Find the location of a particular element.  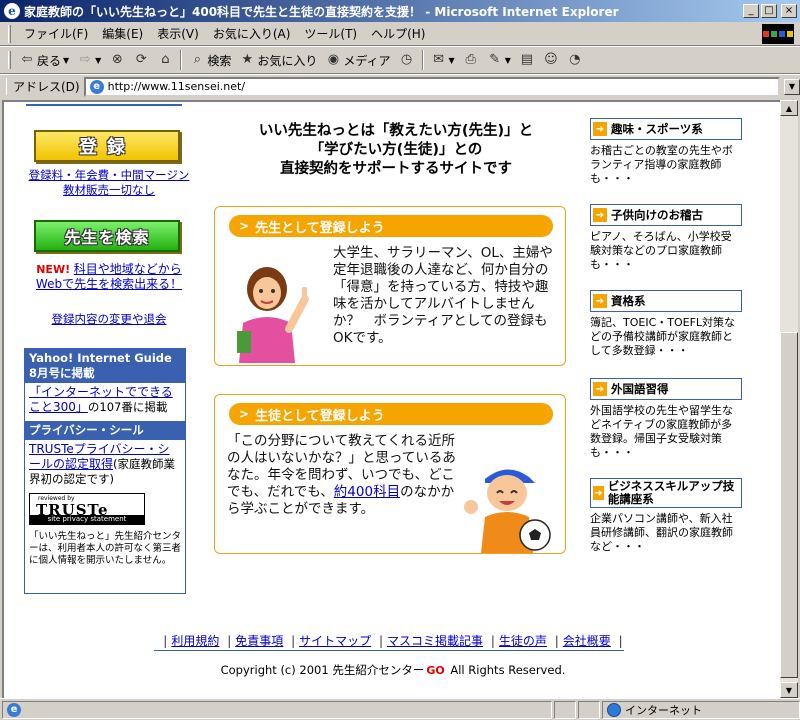

media-icon: ◉ is located at coordinates (333, 59).